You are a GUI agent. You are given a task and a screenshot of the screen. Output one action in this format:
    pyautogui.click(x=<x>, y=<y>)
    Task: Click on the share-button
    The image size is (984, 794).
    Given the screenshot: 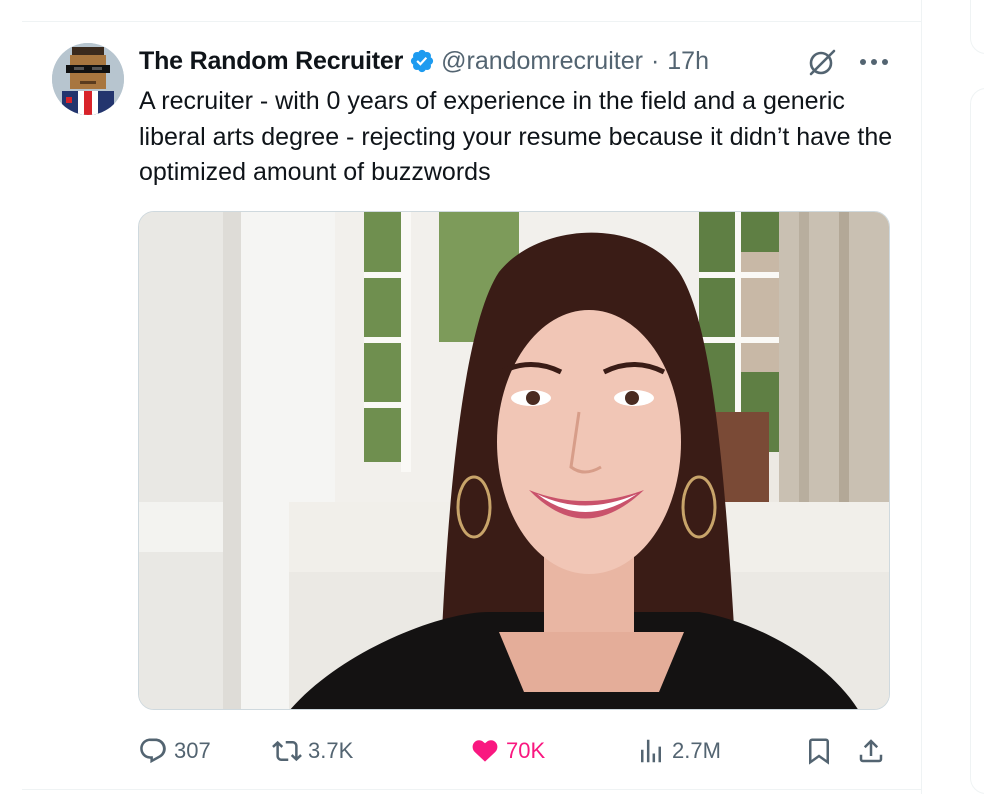 What is the action you would take?
    pyautogui.click(x=871, y=751)
    